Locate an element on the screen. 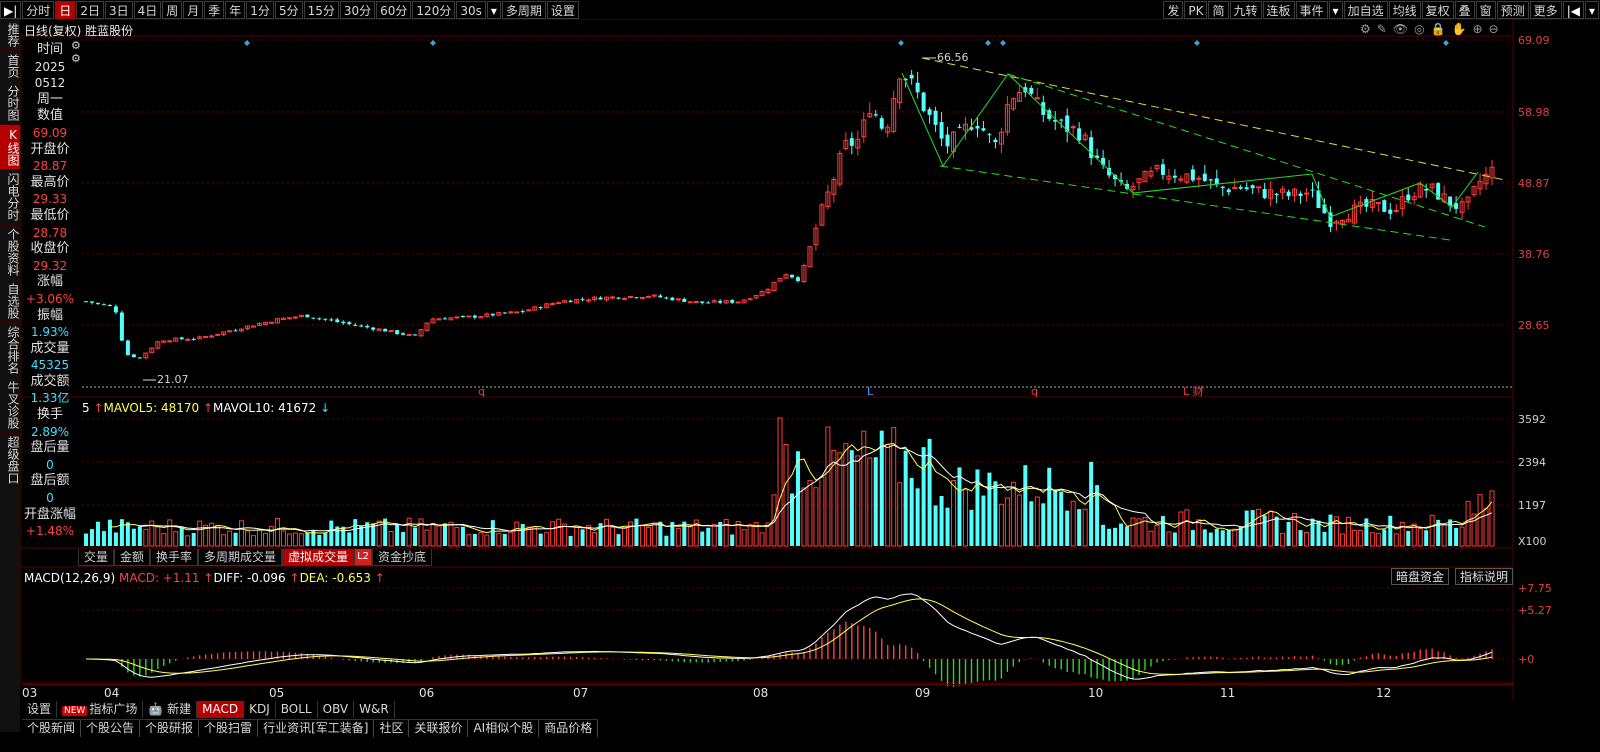 The image size is (1600, 752). indicator-settings: 设置 is located at coordinates (40, 709).